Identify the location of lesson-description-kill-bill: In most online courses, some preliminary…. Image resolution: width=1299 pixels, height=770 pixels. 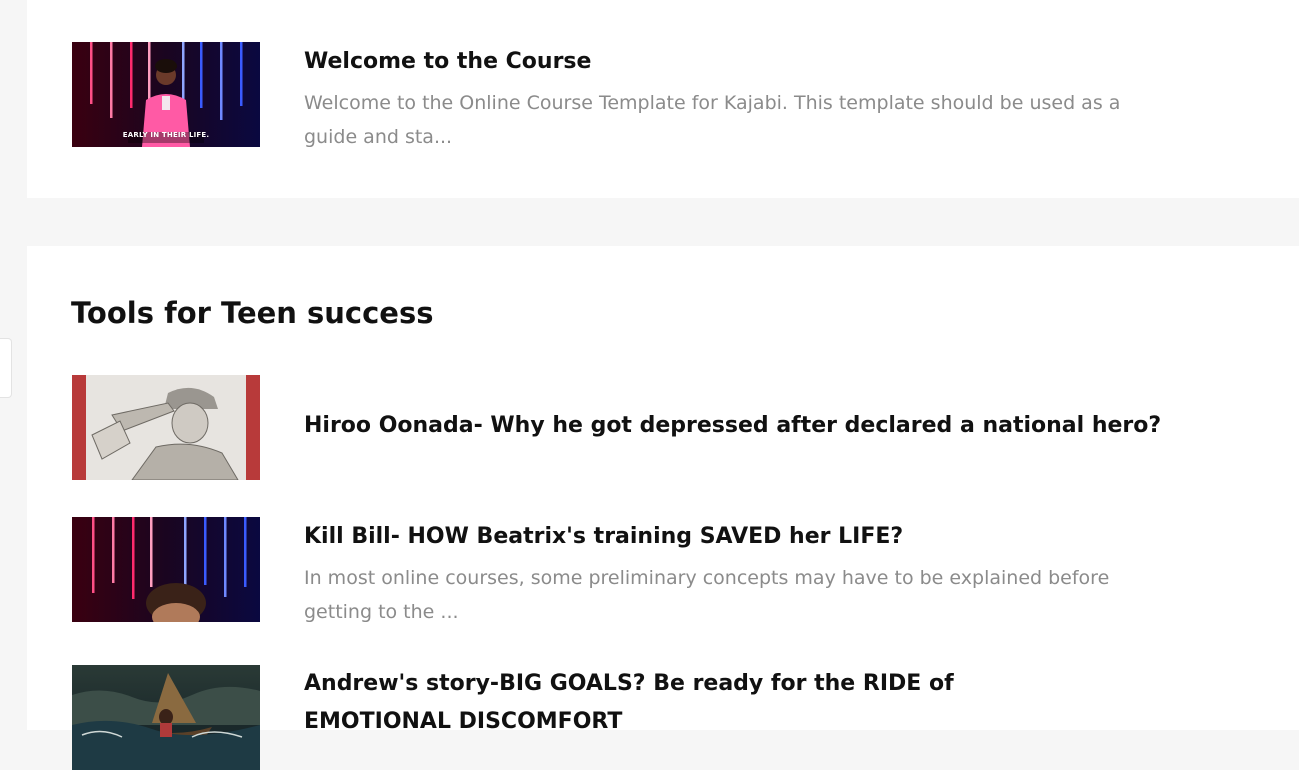
(707, 595).